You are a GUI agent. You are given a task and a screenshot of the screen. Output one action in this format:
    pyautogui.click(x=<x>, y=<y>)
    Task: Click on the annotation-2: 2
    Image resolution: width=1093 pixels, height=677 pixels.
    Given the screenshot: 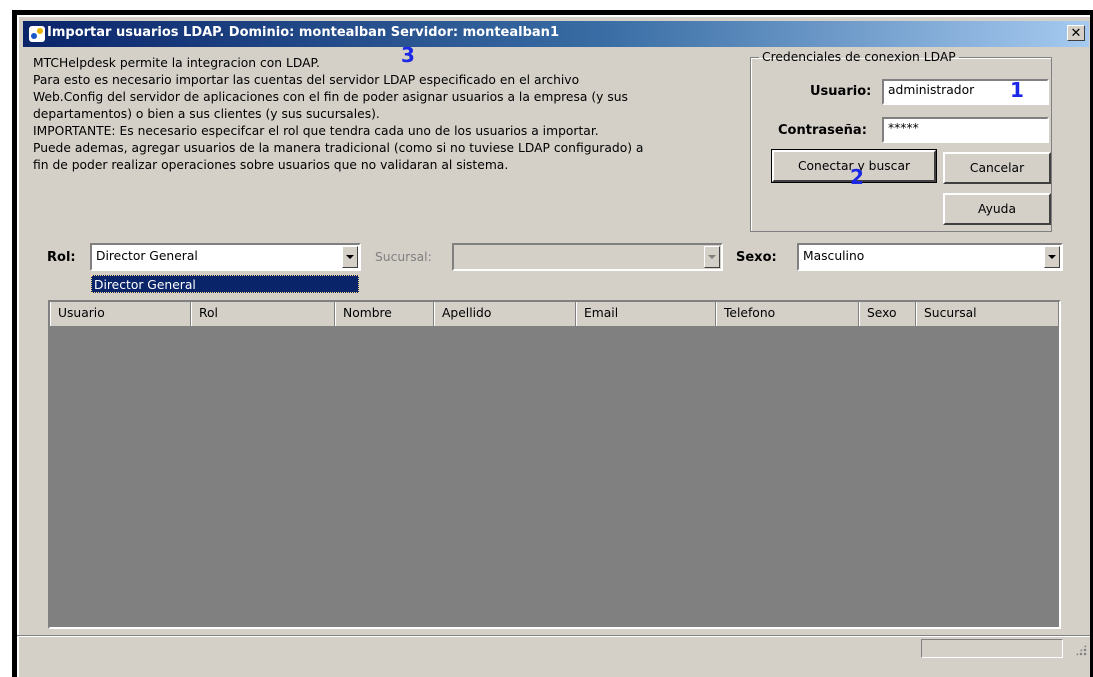 What is the action you would take?
    pyautogui.click(x=857, y=177)
    